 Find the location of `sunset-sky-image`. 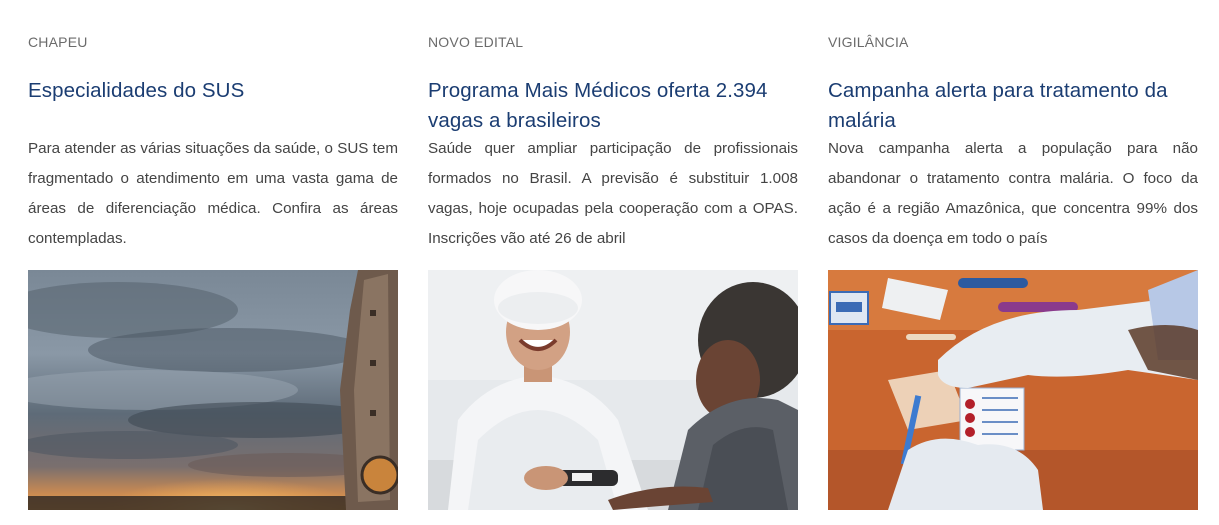

sunset-sky-image is located at coordinates (213, 390).